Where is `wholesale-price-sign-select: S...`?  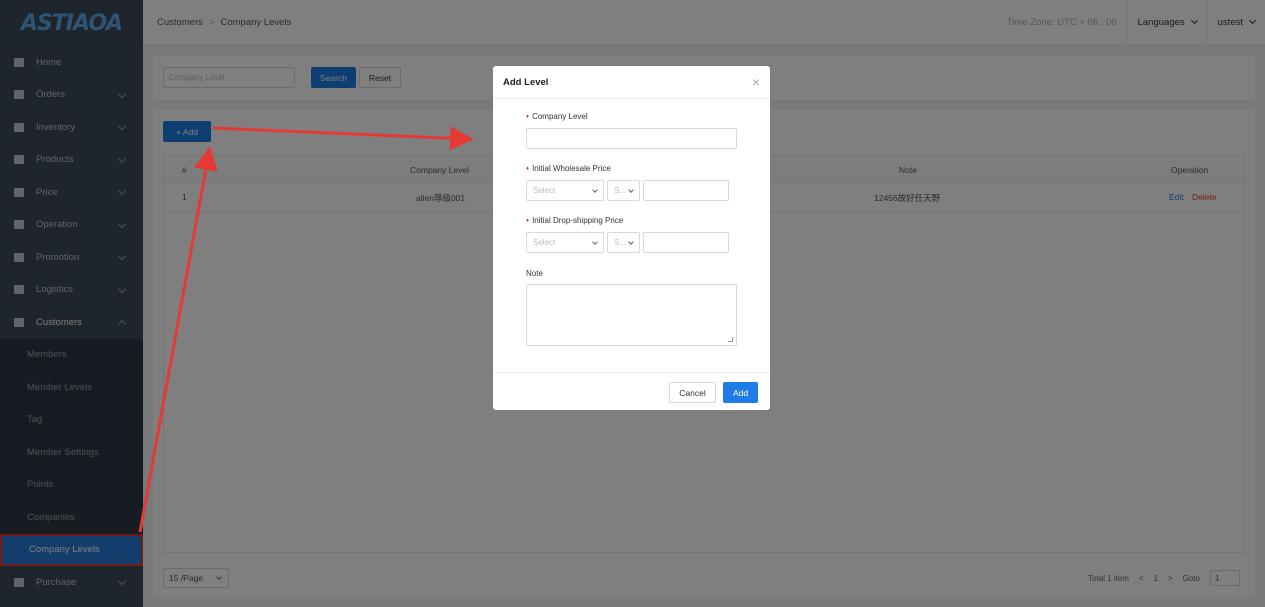 wholesale-price-sign-select: S... is located at coordinates (623, 190).